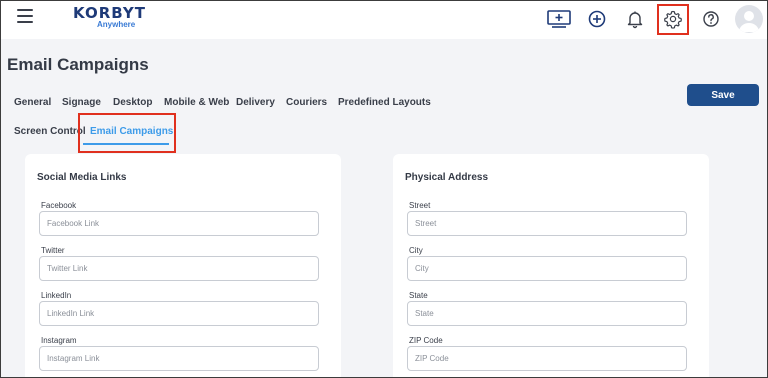  Describe the element at coordinates (447, 177) in the screenshot. I see `physical-address-title: Physical Address` at that location.